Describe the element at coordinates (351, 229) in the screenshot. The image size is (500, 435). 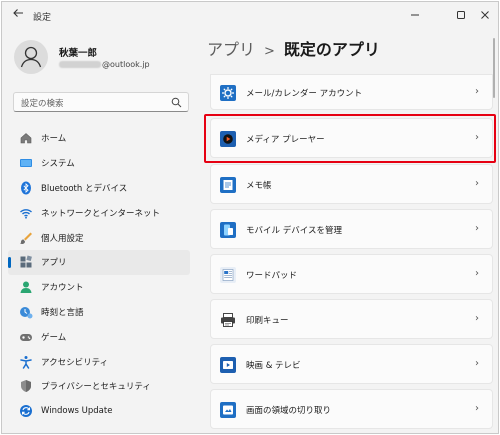
I see `app-row-mobile-devices: モバイル デバイスを管理 ›` at that location.